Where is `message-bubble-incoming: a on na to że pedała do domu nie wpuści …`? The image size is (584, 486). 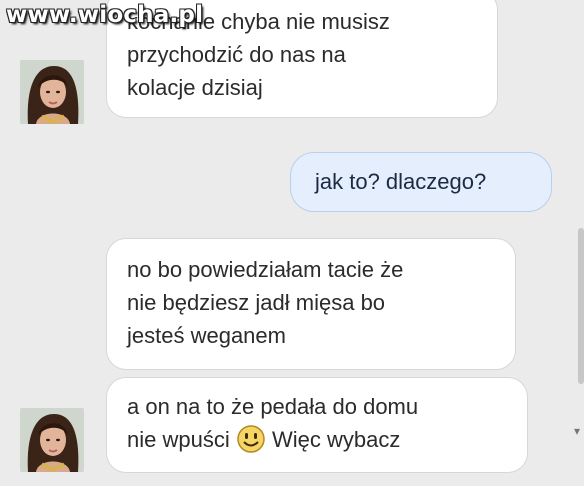
message-bubble-incoming: a on na to że pedała do domu nie wpuści … is located at coordinates (317, 425).